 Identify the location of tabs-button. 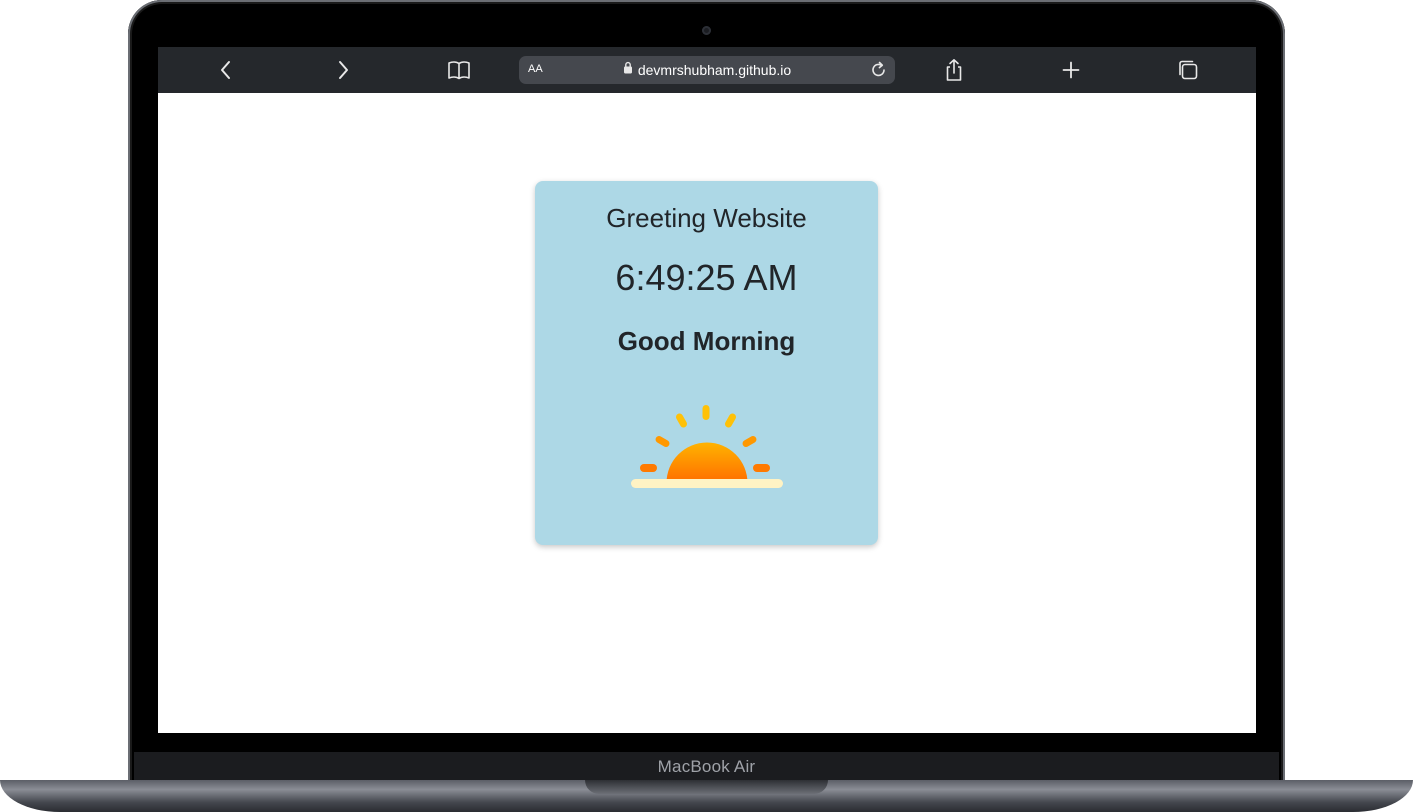
(1188, 70).